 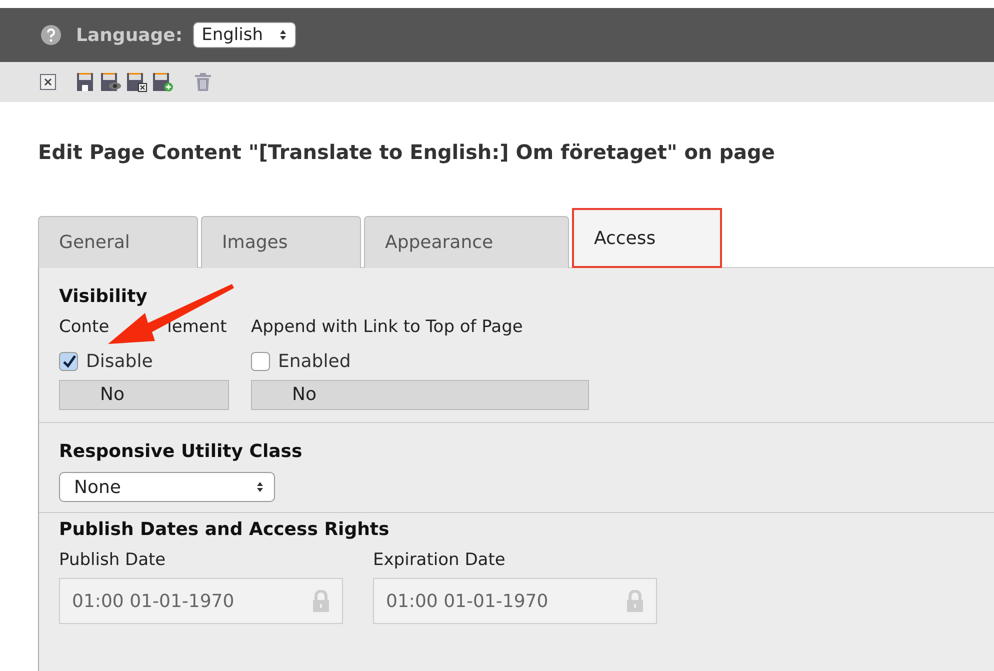 I want to click on save-new-icon, so click(x=163, y=82).